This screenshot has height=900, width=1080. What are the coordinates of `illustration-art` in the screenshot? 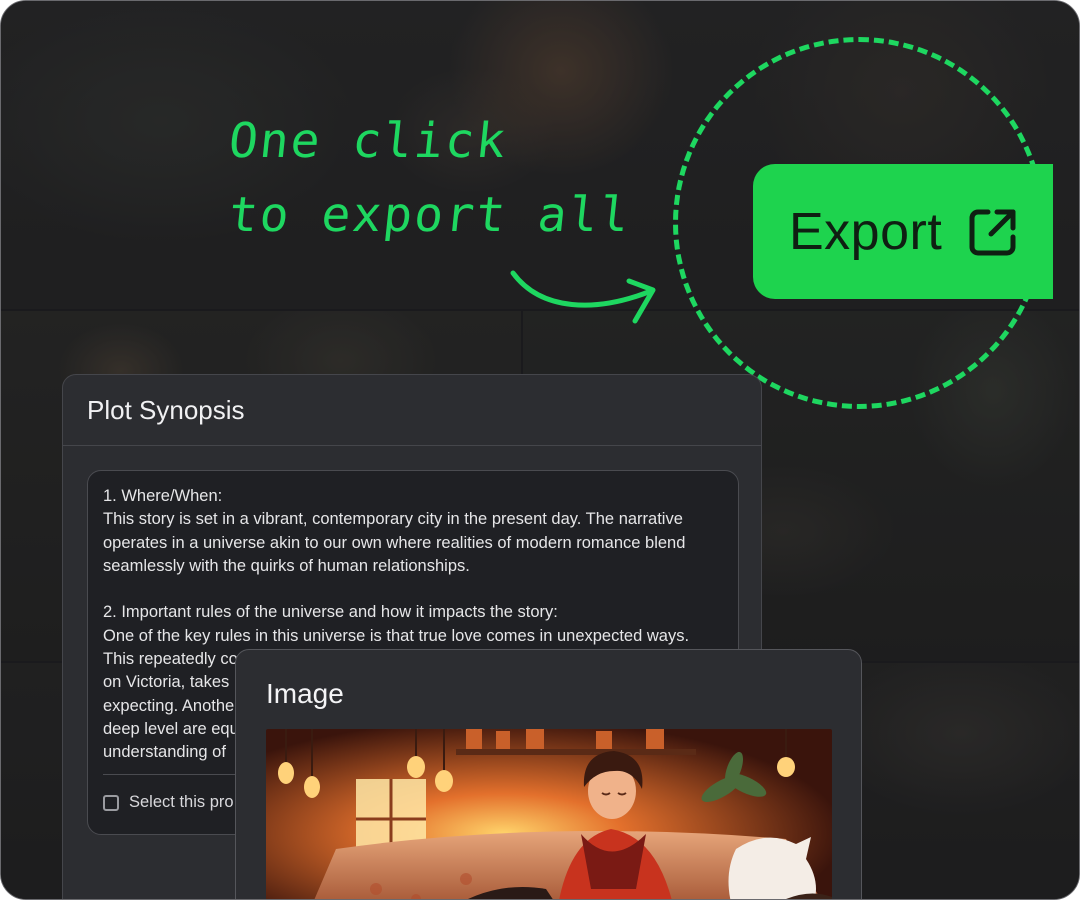 It's located at (549, 814).